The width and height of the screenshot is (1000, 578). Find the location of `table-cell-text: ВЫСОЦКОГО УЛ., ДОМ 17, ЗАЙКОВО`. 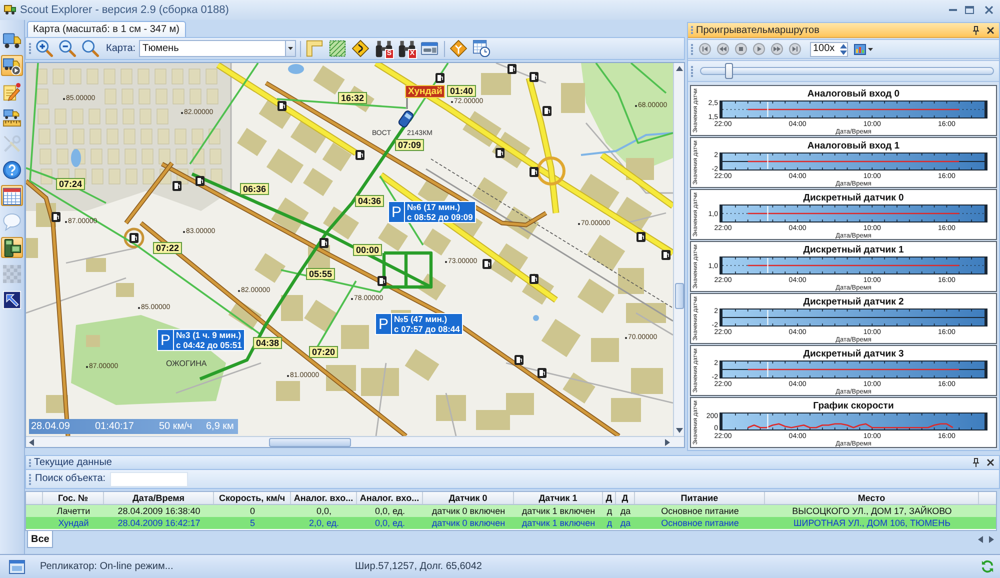

table-cell-text: ВЫСОЦКОГО УЛ., ДОМ 17, ЗАЙКОВО is located at coordinates (872, 511).